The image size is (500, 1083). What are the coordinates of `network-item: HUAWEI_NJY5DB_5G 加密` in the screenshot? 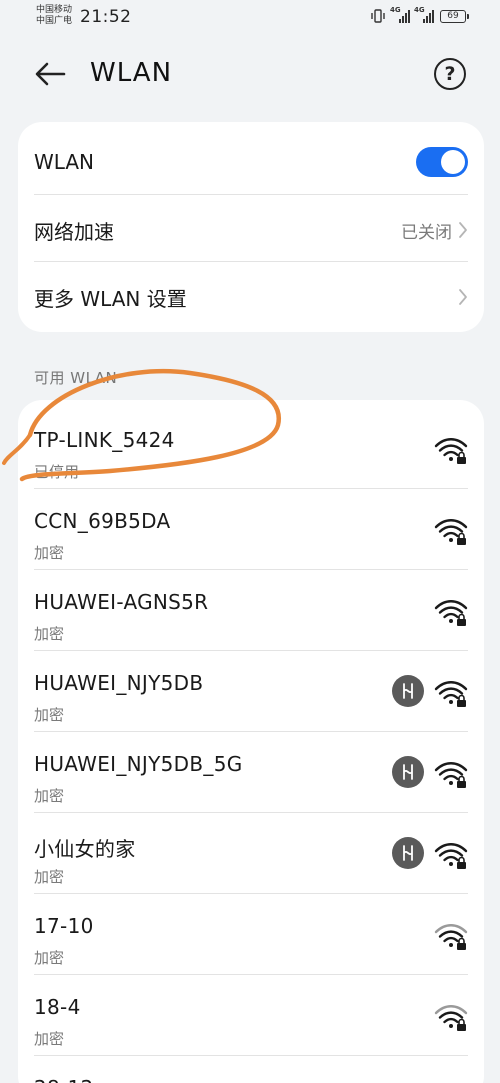 It's located at (251, 772).